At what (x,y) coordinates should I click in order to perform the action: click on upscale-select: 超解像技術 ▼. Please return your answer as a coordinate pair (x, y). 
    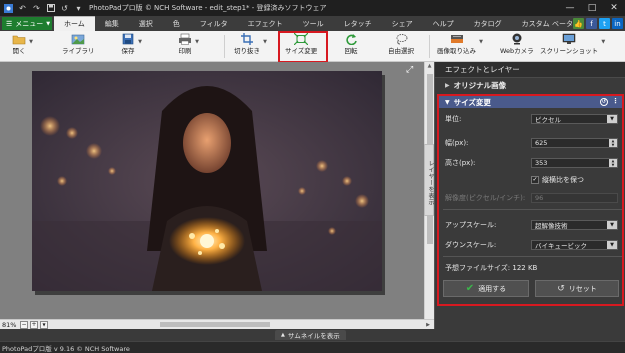
    Looking at the image, I should click on (574, 225).